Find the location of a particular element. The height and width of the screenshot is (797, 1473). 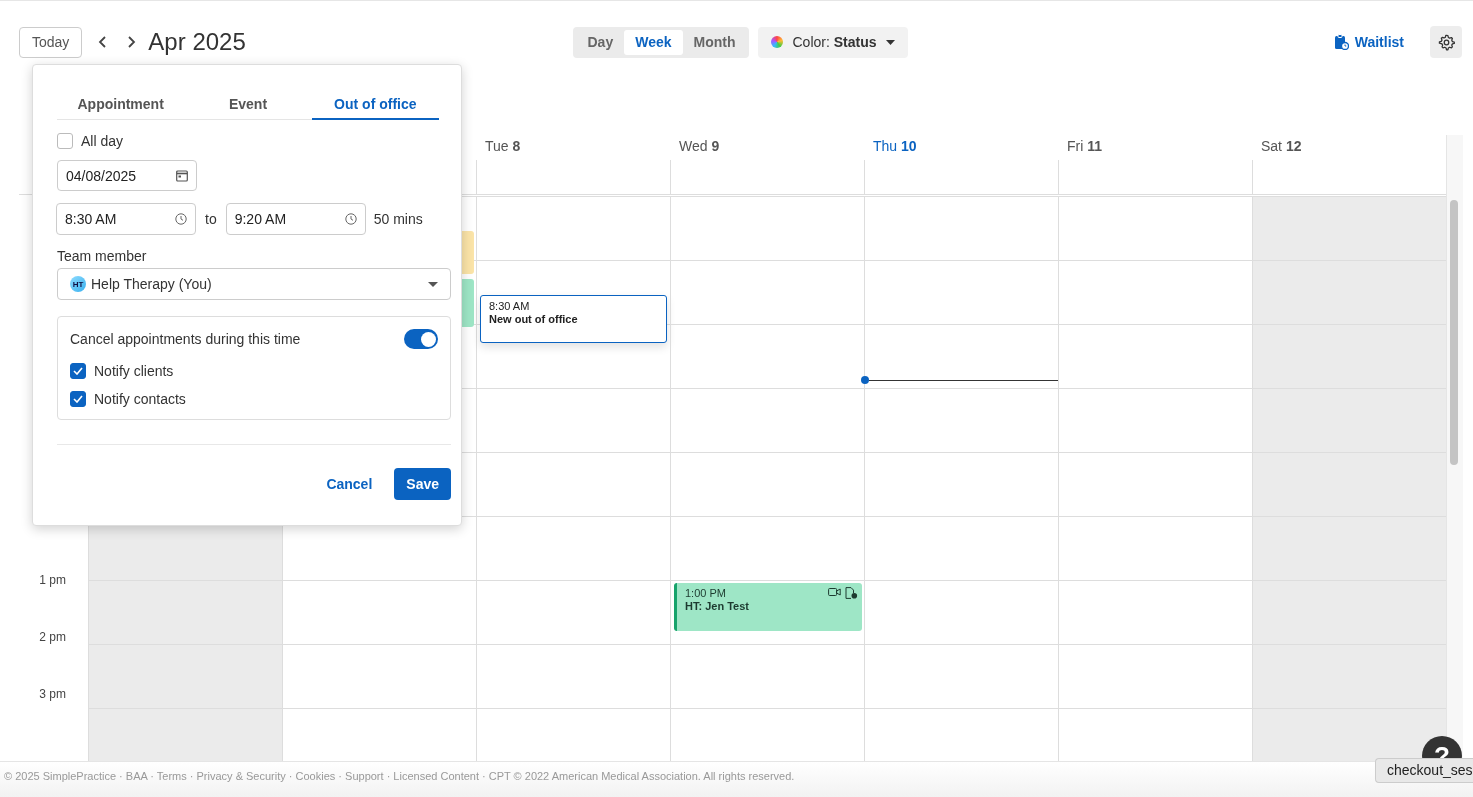

current-time-dot is located at coordinates (865, 380).